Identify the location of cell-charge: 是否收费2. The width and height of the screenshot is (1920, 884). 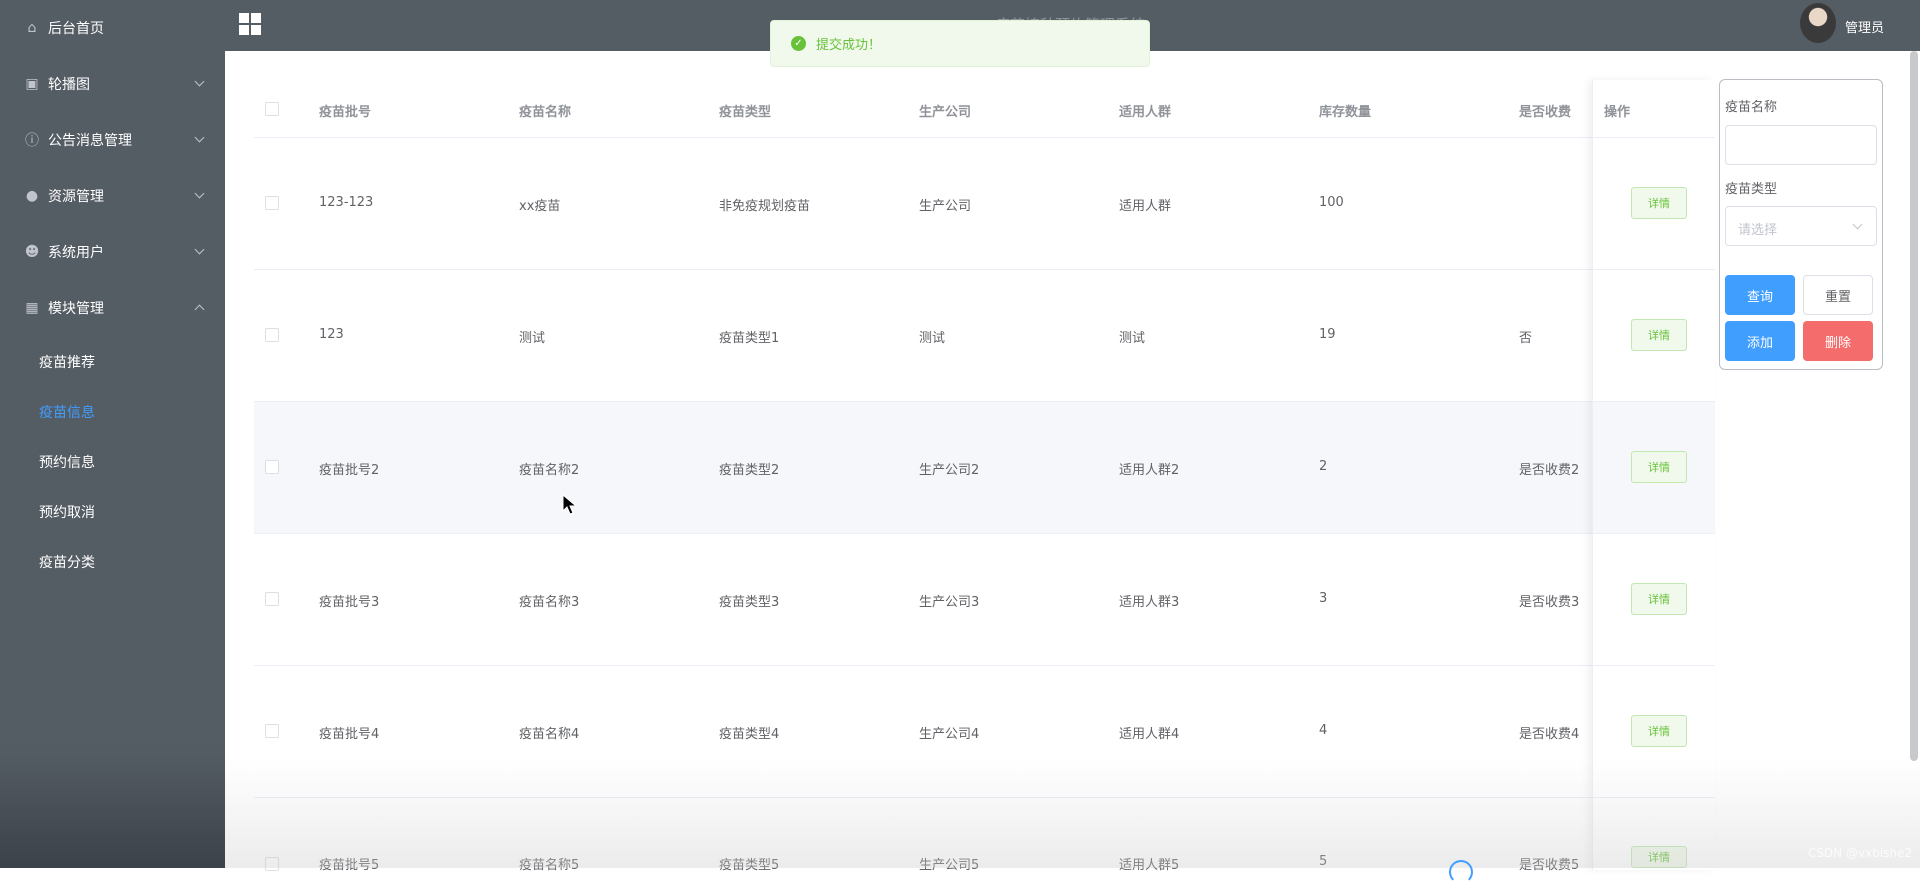
(1549, 468).